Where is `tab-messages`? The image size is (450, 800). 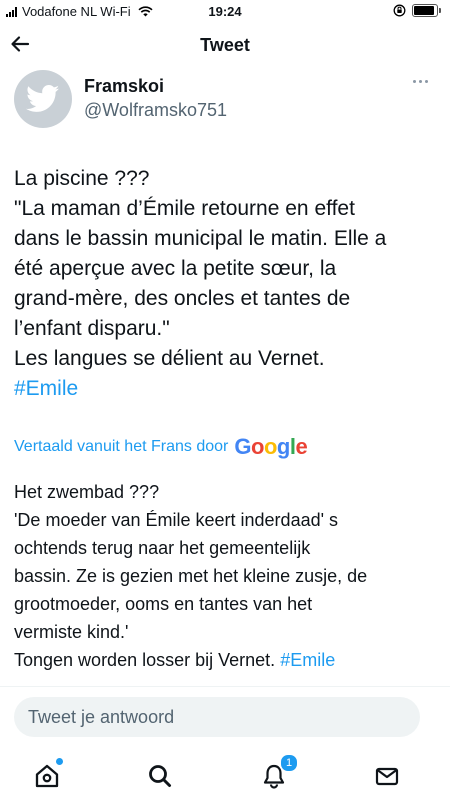
tab-messages is located at coordinates (387, 776).